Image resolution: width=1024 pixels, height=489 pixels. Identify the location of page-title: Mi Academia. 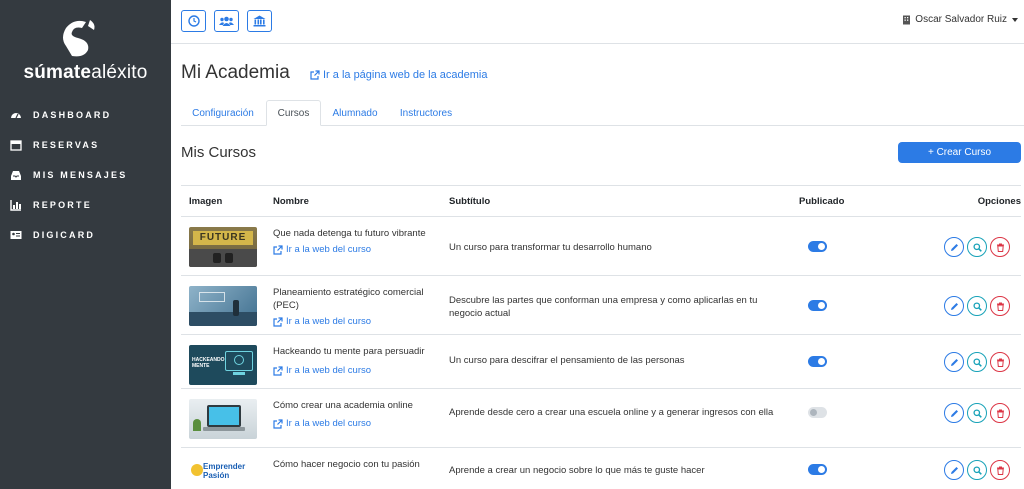
(235, 72).